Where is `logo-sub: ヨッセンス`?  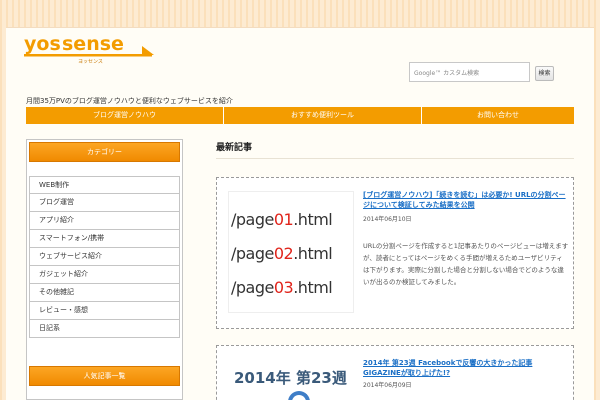
logo-sub: ヨッセンス is located at coordinates (90, 61).